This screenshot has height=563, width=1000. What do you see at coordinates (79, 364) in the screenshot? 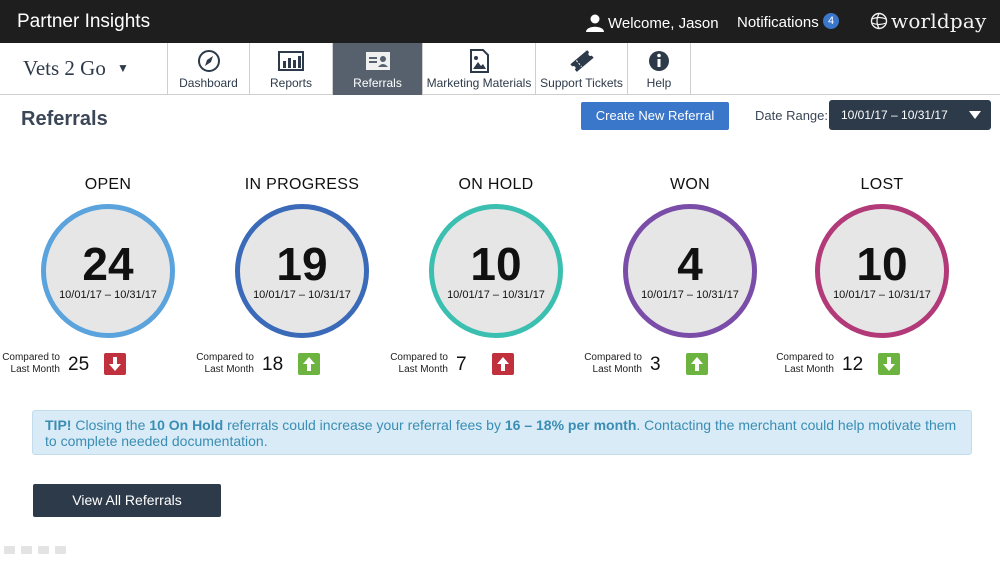
I see `compare-value: 25` at bounding box center [79, 364].